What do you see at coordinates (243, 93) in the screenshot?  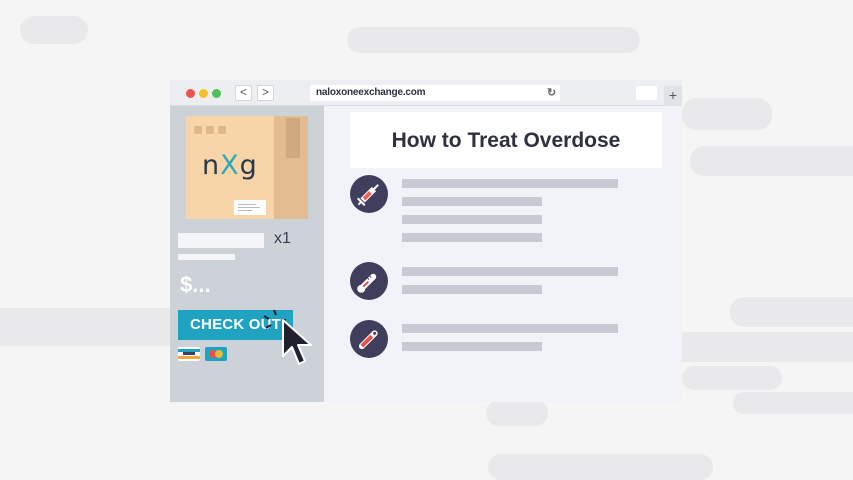 I see `back-button: <` at bounding box center [243, 93].